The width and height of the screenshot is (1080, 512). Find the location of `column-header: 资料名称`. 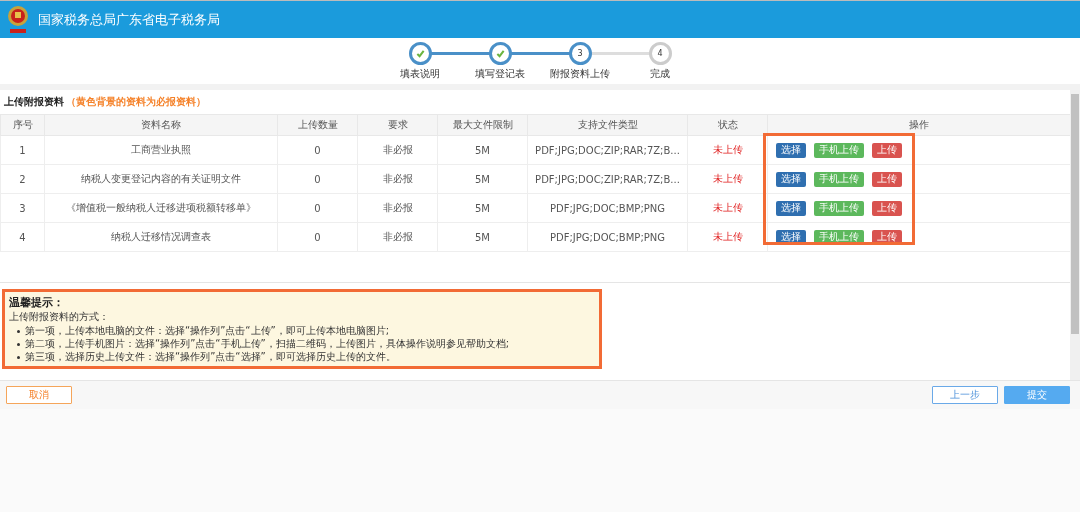

column-header: 资料名称 is located at coordinates (161, 125).